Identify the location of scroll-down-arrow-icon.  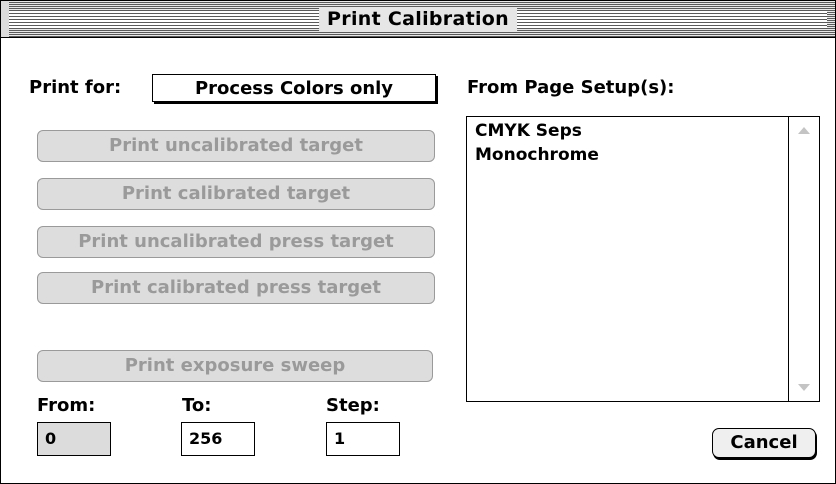
(803, 387).